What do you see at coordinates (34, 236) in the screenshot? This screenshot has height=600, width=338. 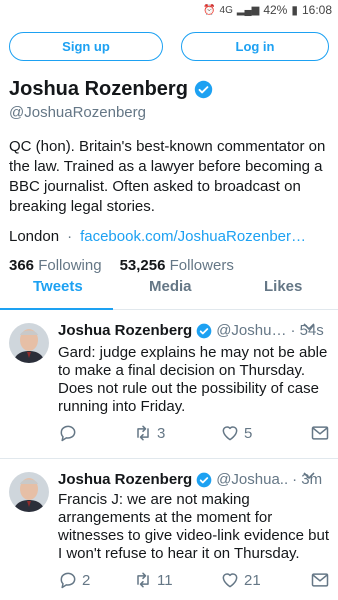 I see `profile-location: London` at bounding box center [34, 236].